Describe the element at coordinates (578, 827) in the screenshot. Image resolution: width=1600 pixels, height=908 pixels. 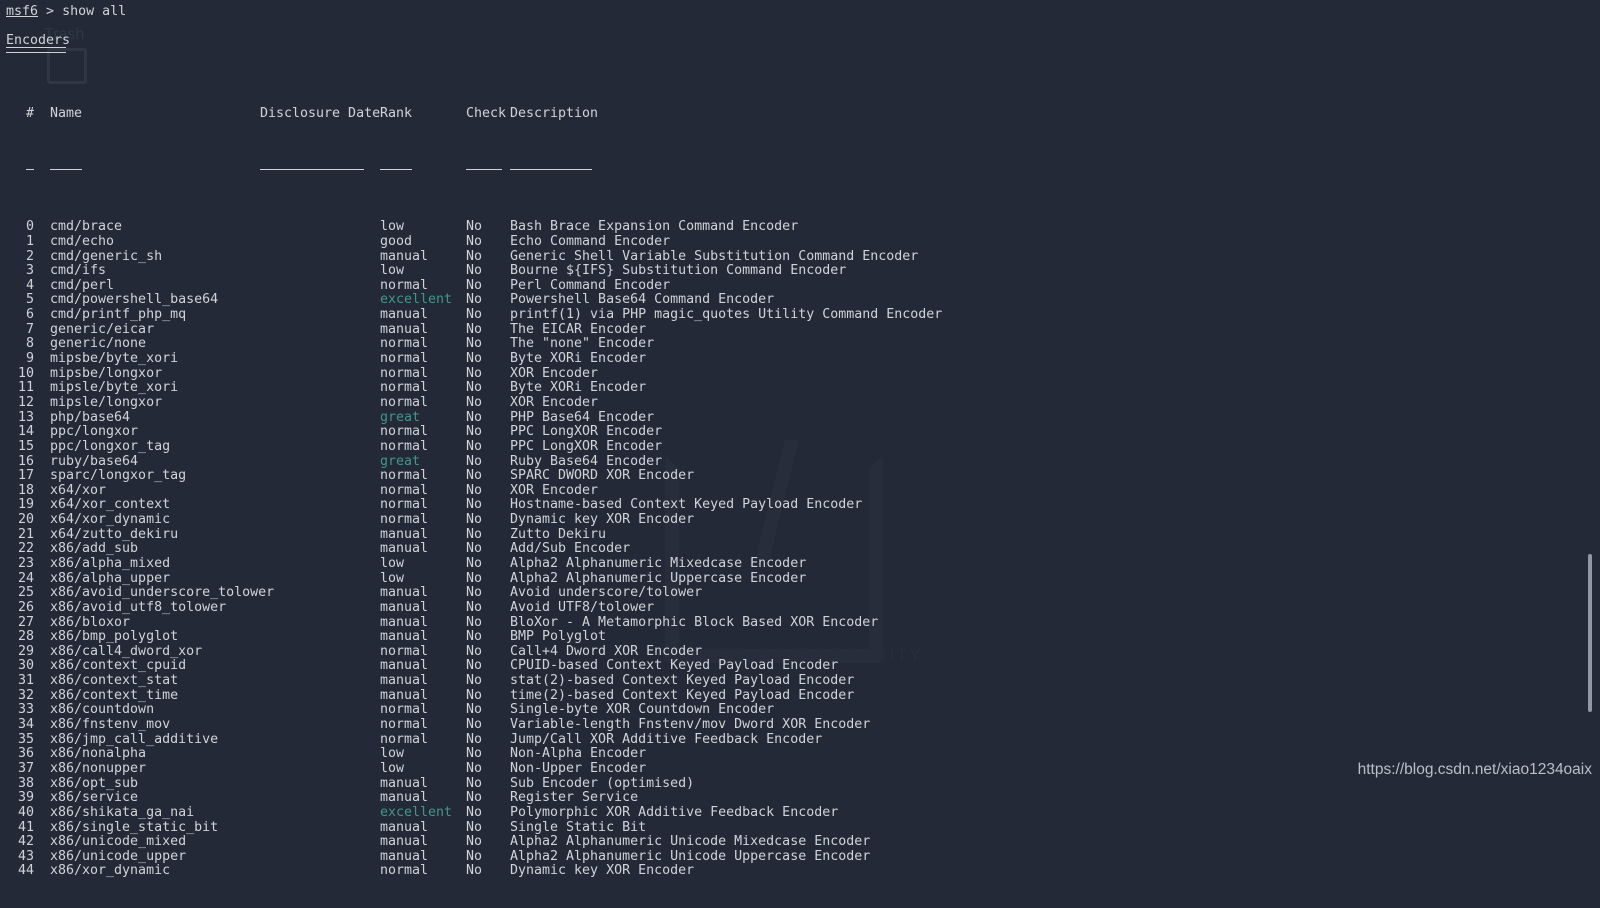
I see `cell-description: Single Static Bit` at that location.